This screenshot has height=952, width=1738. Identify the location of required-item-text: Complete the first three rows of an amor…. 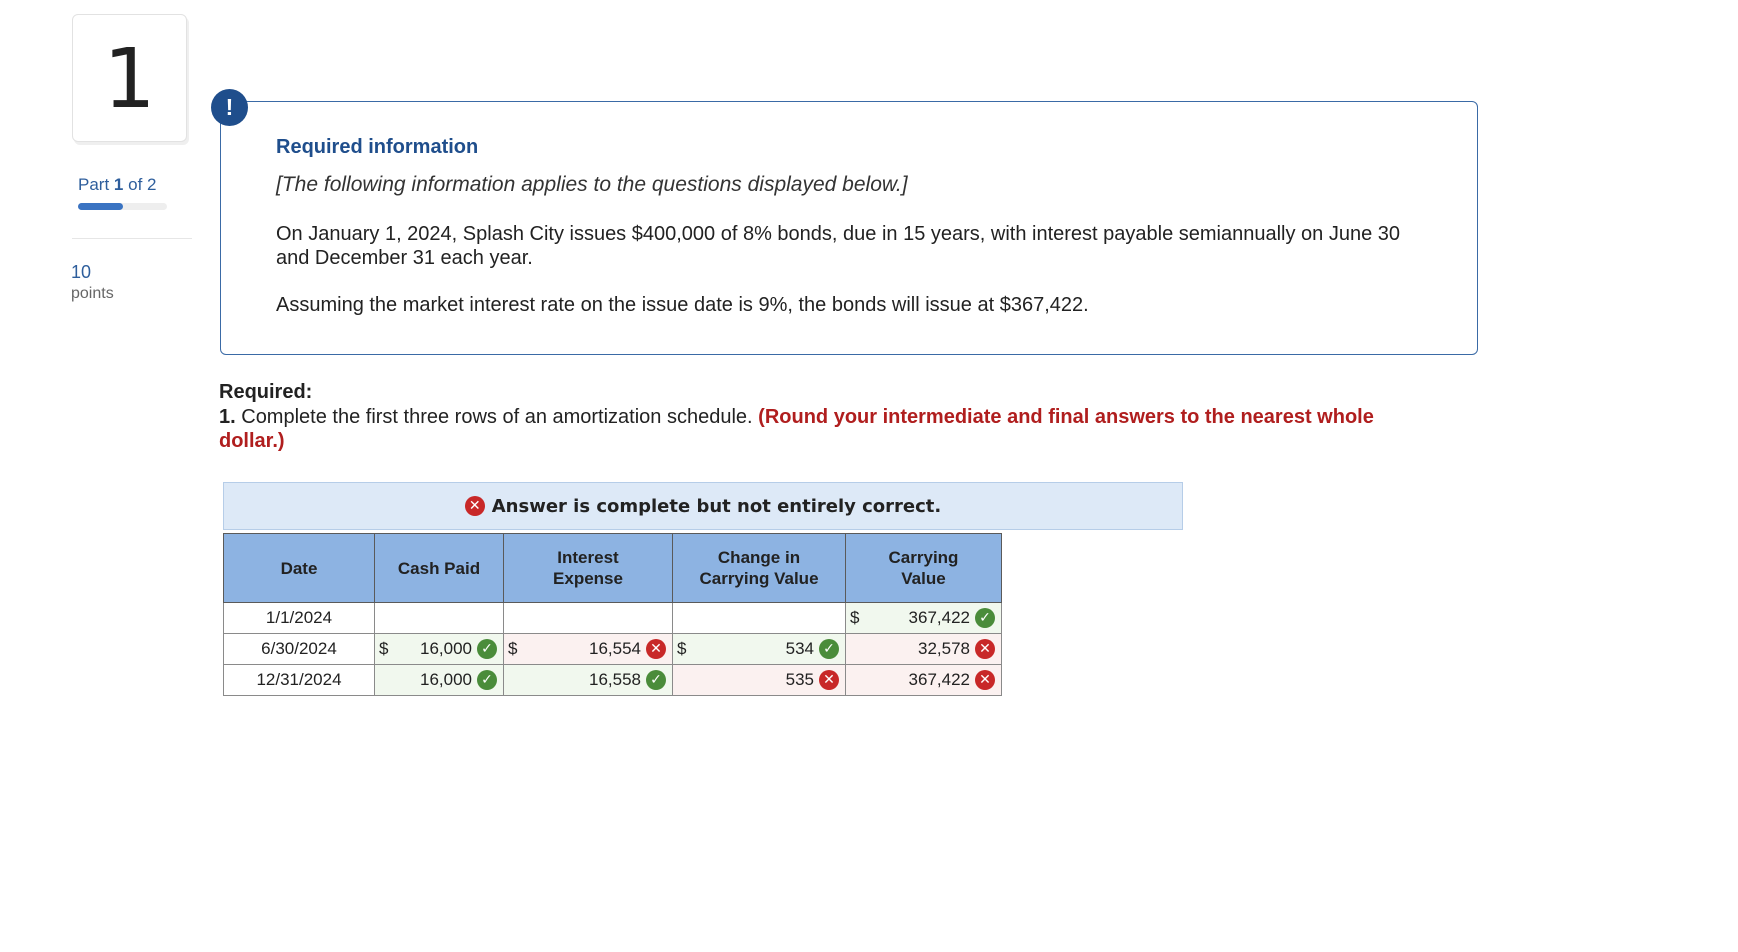
(497, 417).